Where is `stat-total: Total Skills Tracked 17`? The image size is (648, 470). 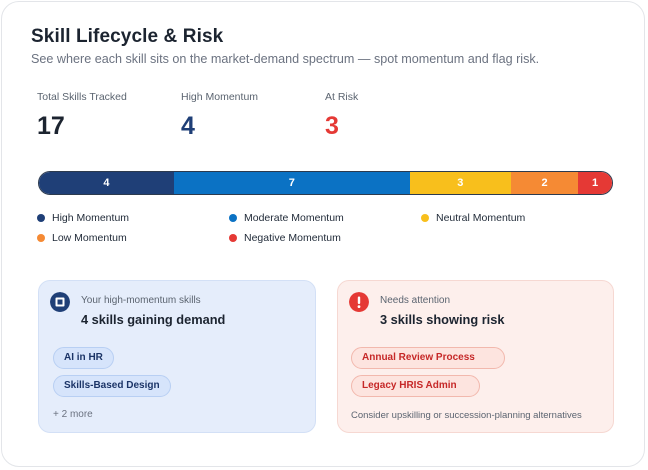
stat-total: Total Skills Tracked 17 is located at coordinates (82, 116).